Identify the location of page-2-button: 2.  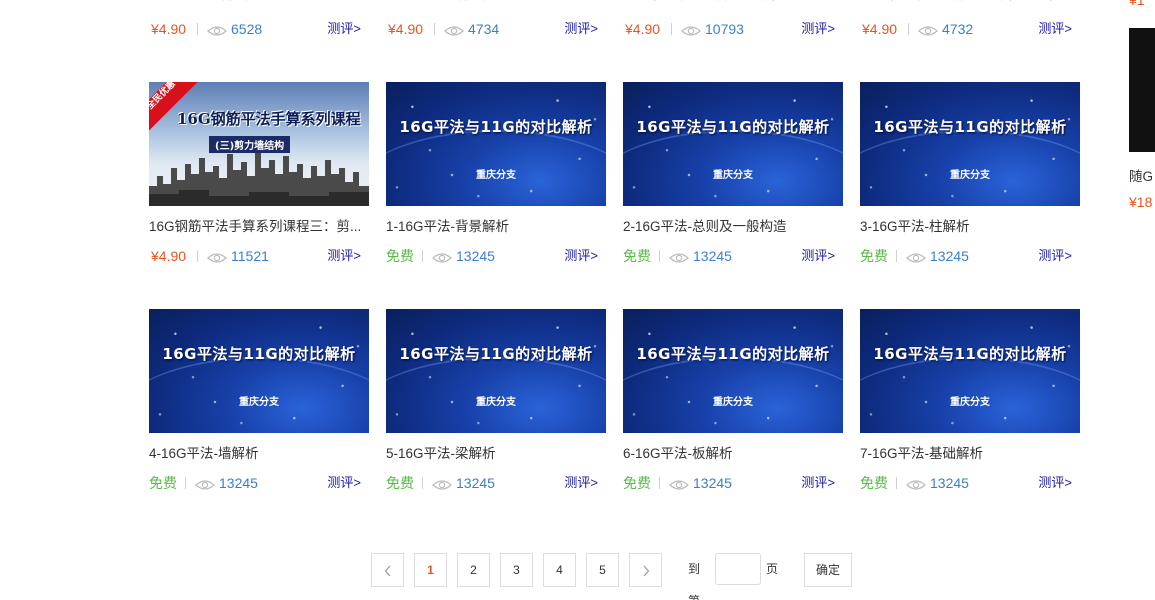
(473, 570).